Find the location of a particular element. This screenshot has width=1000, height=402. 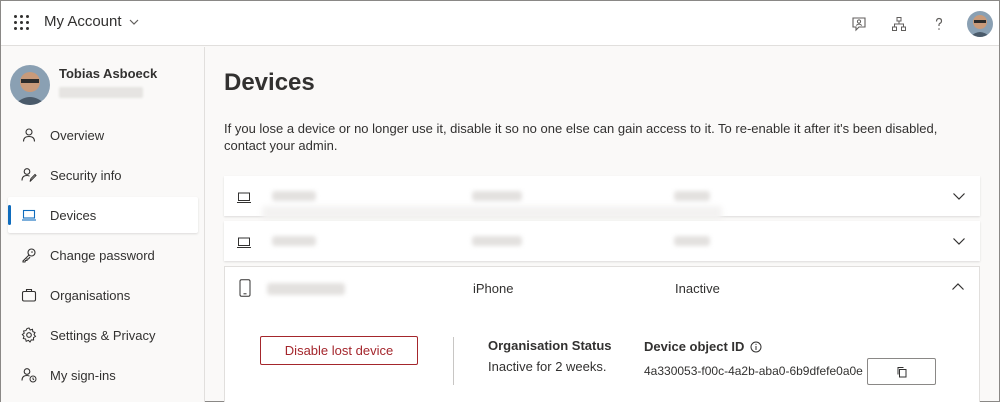

sidebar-item-label: Security info is located at coordinates (86, 175).